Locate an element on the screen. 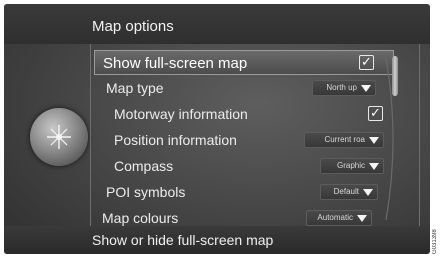 This screenshot has height=256, width=440. dropdown-value: Current roa is located at coordinates (344, 139).